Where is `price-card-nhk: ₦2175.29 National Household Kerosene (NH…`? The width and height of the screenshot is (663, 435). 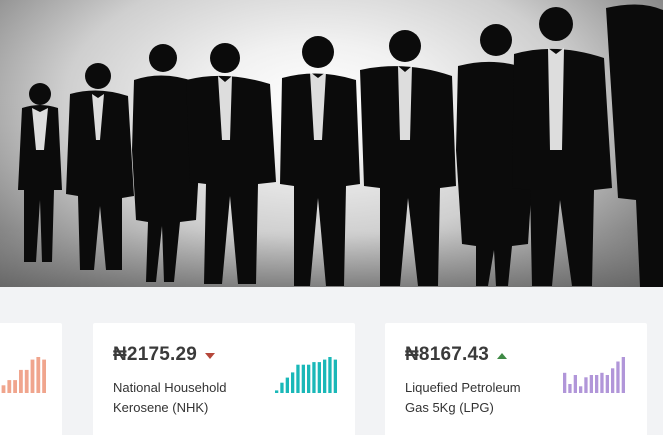
price-card-nhk: ₦2175.29 National Household Kerosene (NH… is located at coordinates (224, 379).